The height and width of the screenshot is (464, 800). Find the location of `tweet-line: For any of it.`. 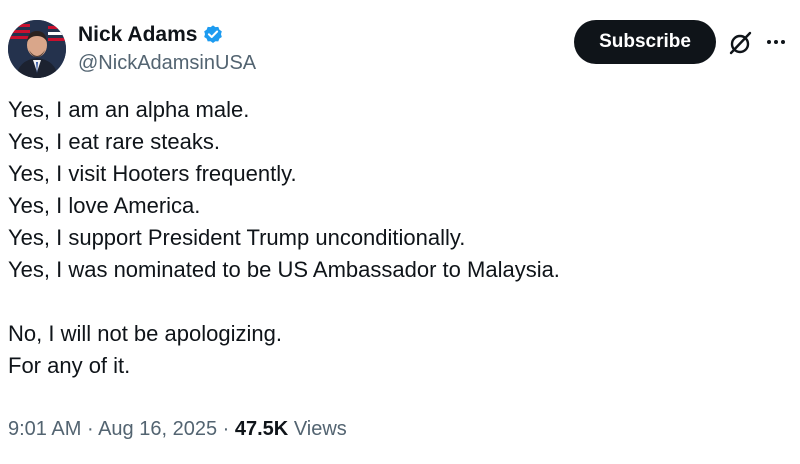

tweet-line: For any of it. is located at coordinates (69, 365).